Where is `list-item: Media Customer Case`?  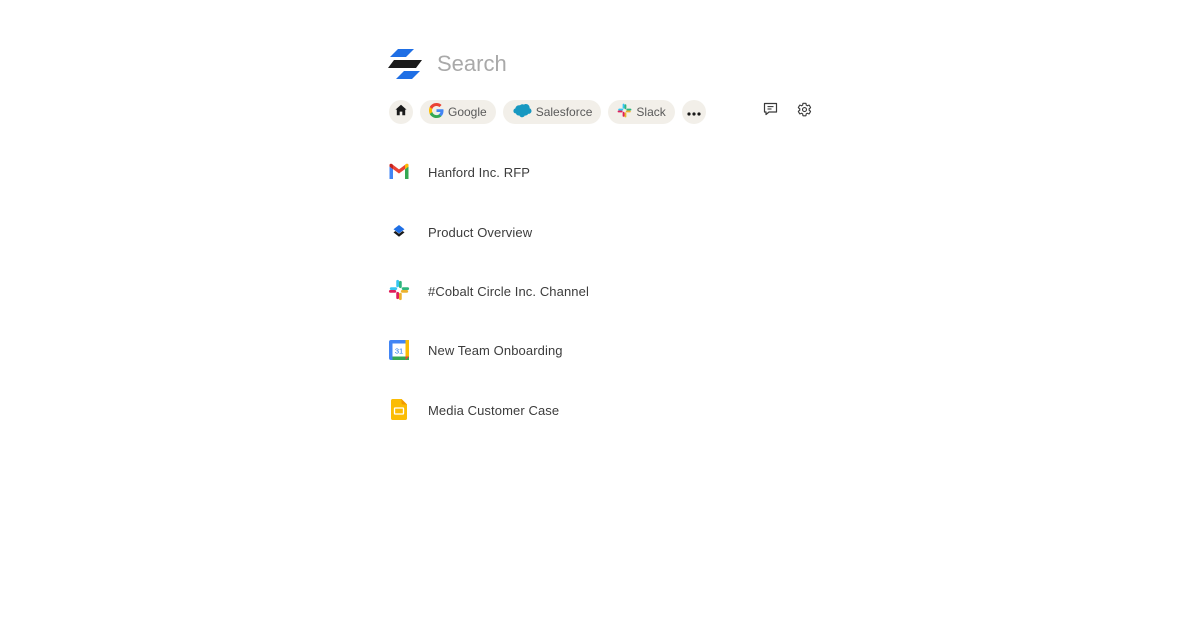
list-item: Media Customer Case is located at coordinates (596, 410).